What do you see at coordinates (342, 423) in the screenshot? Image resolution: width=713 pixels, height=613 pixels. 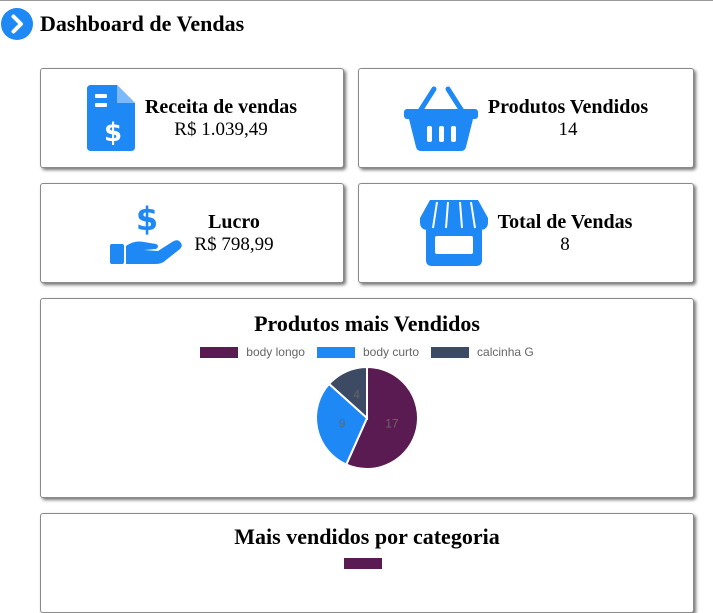 I see `pie-value-label: 9` at bounding box center [342, 423].